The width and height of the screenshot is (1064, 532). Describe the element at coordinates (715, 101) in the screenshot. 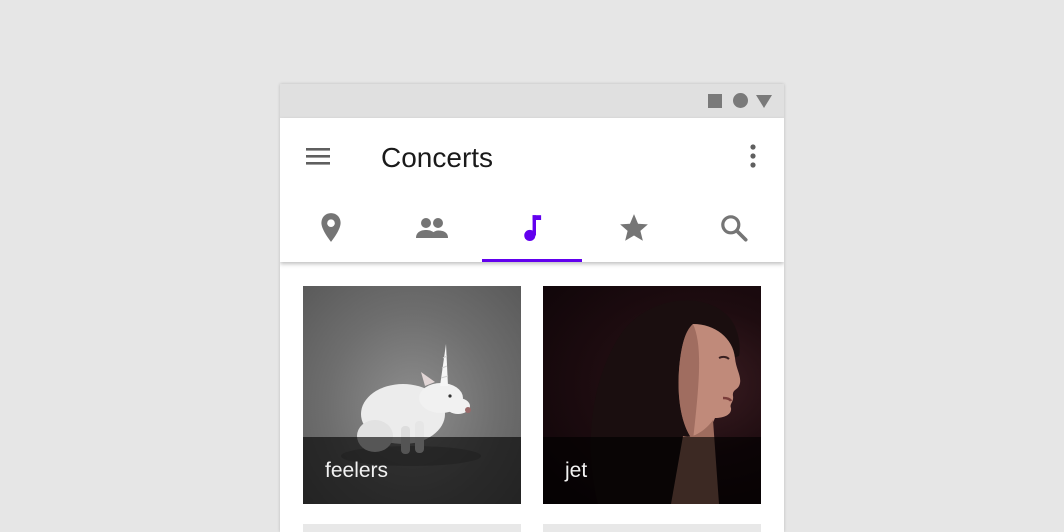

I see `square-icon` at that location.